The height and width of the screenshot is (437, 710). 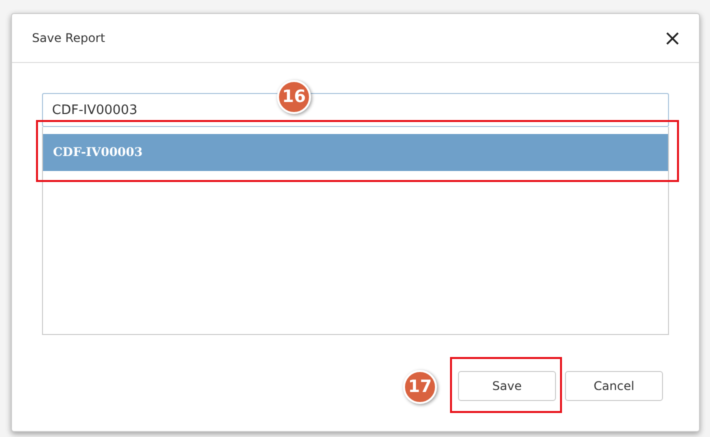 What do you see at coordinates (69, 38) in the screenshot?
I see `dialog-title: Save Report` at bounding box center [69, 38].